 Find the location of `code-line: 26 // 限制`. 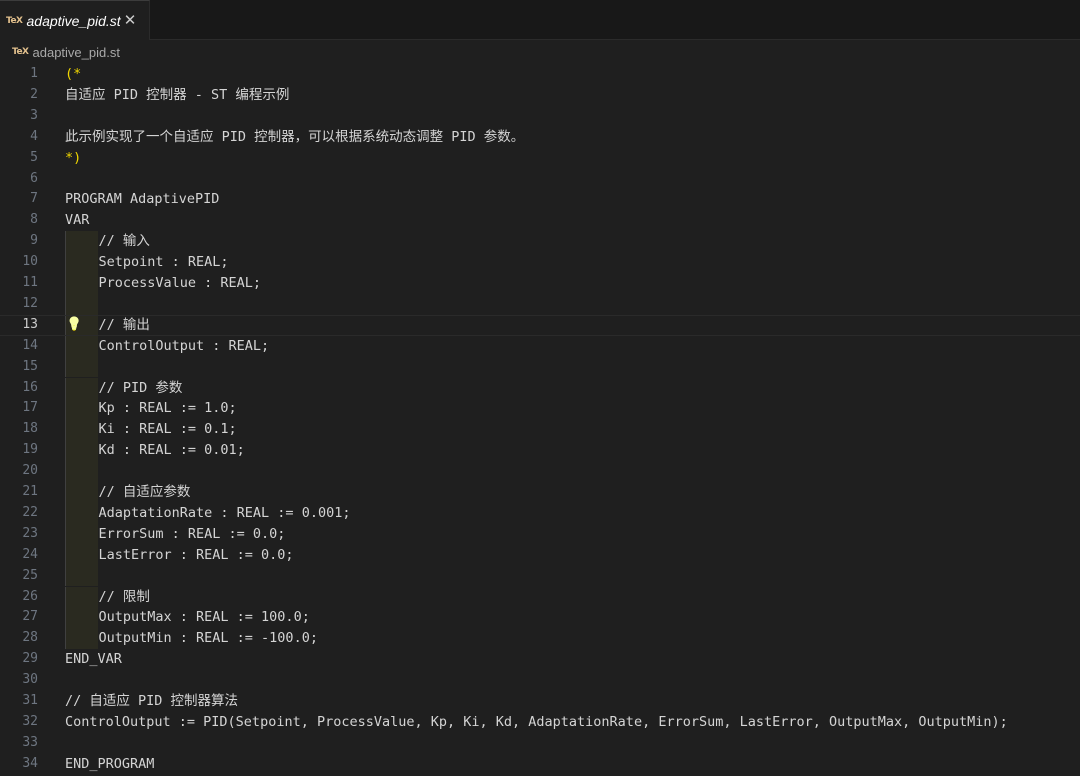

code-line: 26 // 限制 is located at coordinates (540, 597).